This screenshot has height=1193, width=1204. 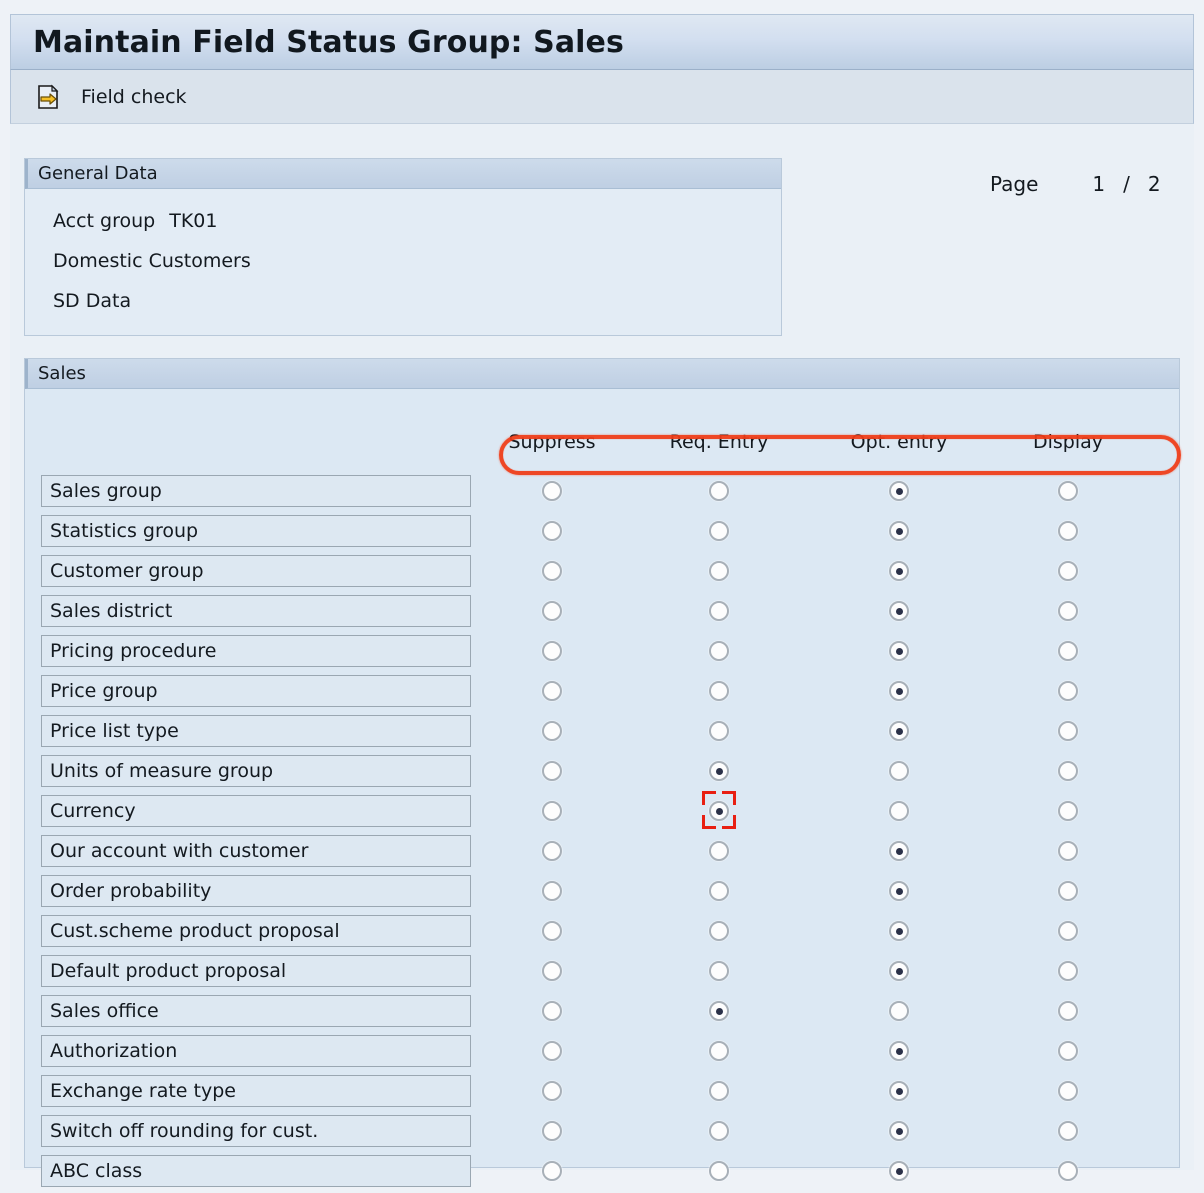 What do you see at coordinates (602, 693) in the screenshot?
I see `field-status-row: Price group` at bounding box center [602, 693].